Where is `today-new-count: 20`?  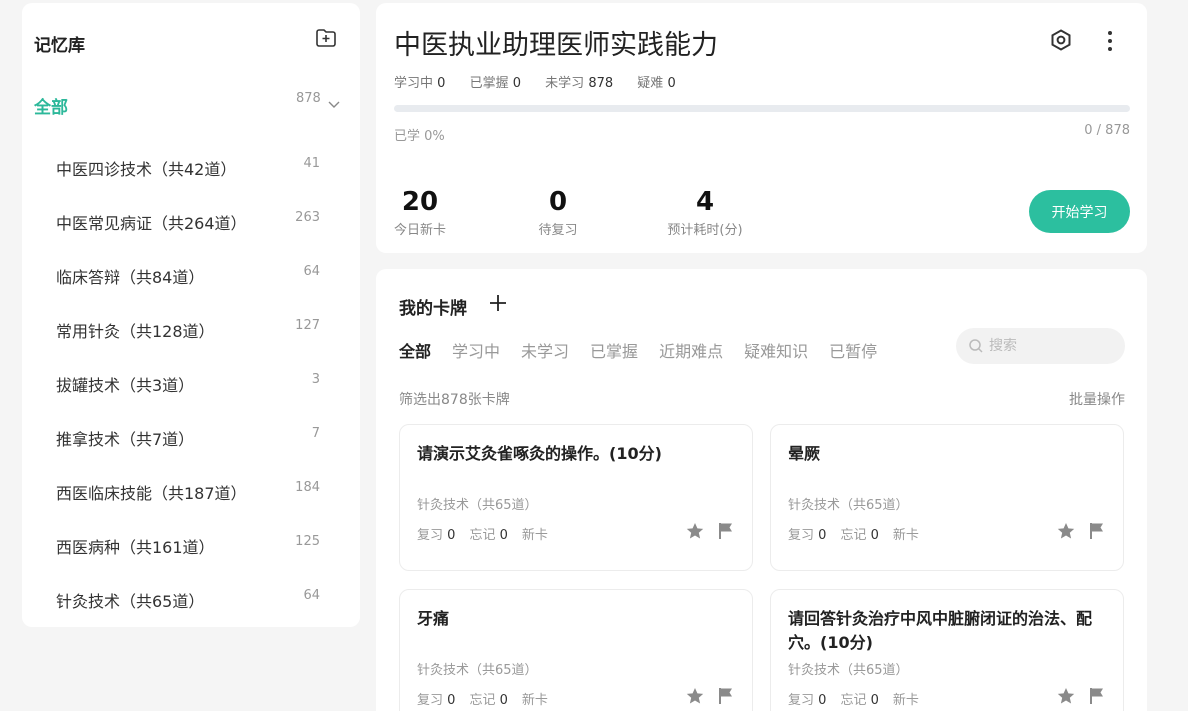
today-new-count: 20 is located at coordinates (420, 202).